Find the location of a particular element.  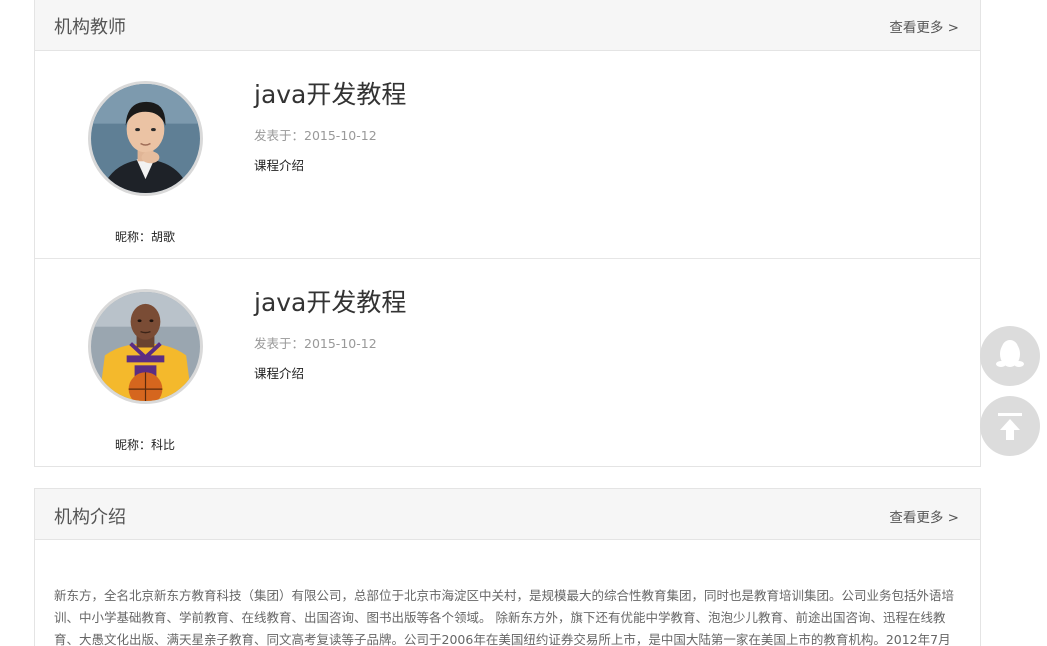

back-to-top-icon is located at coordinates (1010, 426).